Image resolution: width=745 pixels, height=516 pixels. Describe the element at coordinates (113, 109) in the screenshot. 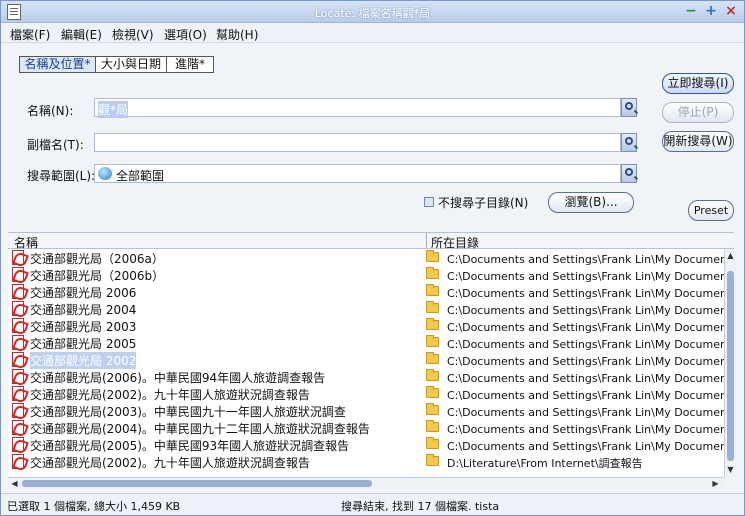

I see `name-input-value: 觀*局` at that location.